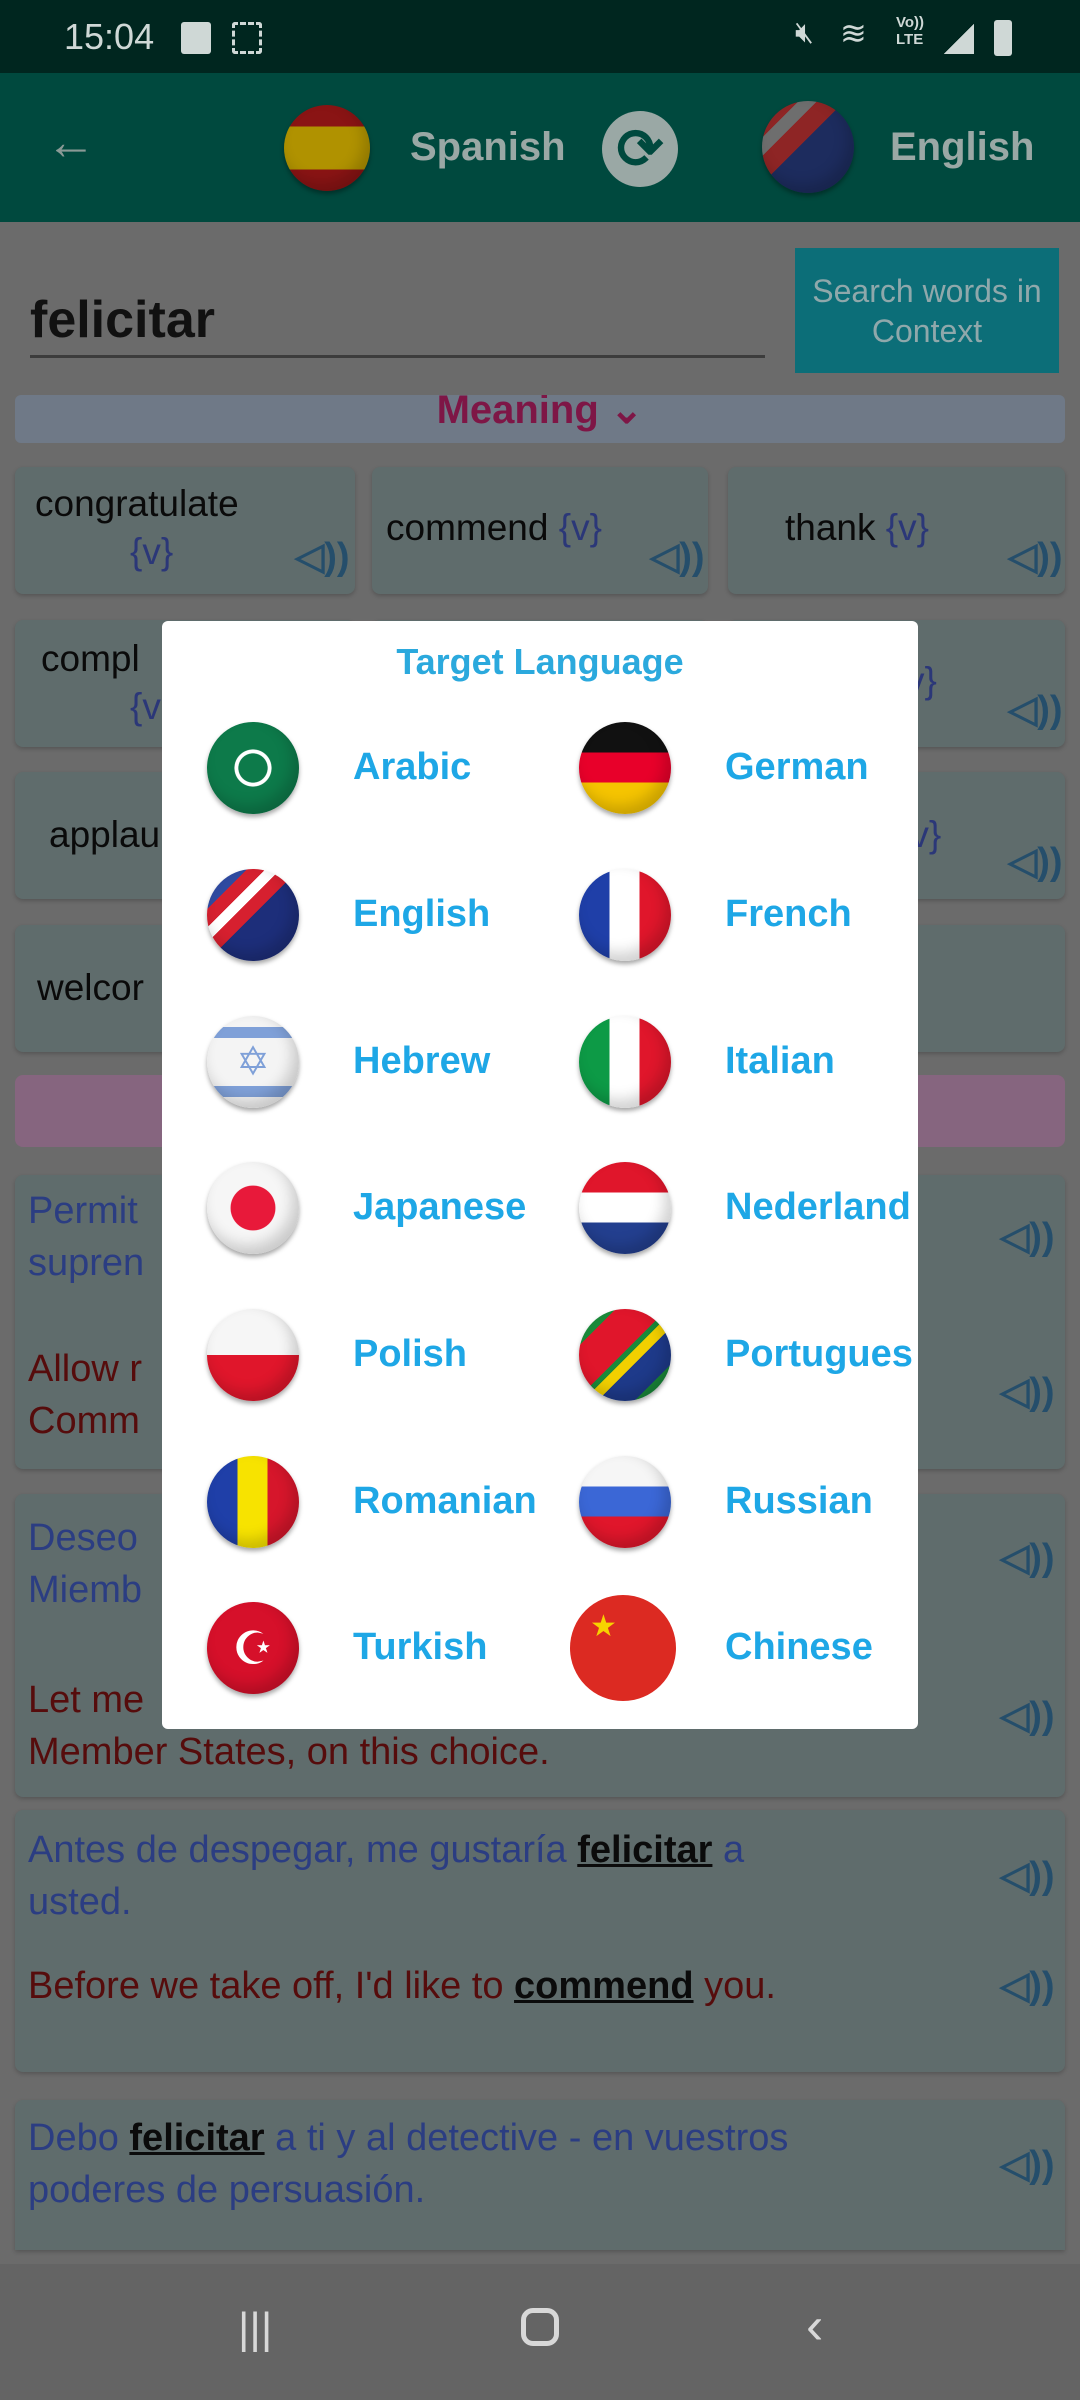 The height and width of the screenshot is (2400, 1080). I want to click on language-label: Portugues, so click(819, 1354).